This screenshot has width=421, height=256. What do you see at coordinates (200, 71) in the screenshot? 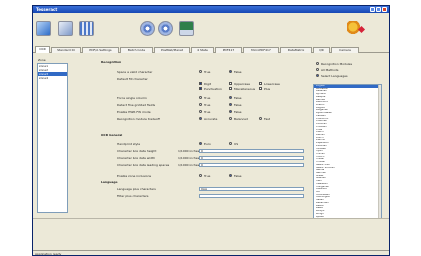
I see `space-valid-true-radio` at bounding box center [200, 71].